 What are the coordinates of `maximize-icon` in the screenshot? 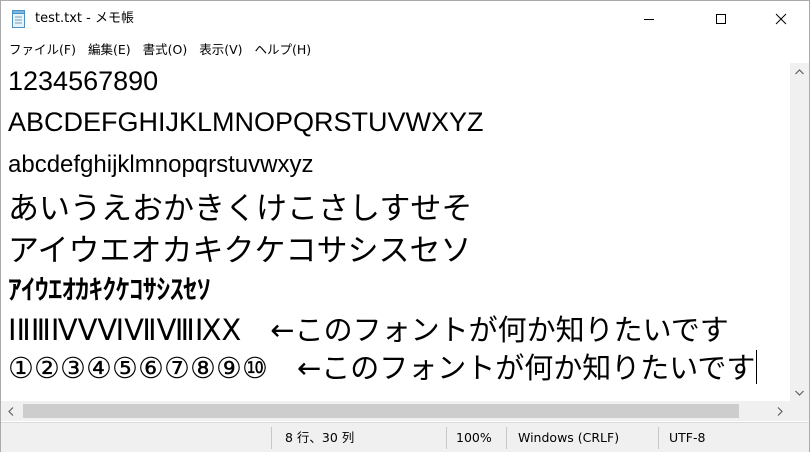 It's located at (721, 19).